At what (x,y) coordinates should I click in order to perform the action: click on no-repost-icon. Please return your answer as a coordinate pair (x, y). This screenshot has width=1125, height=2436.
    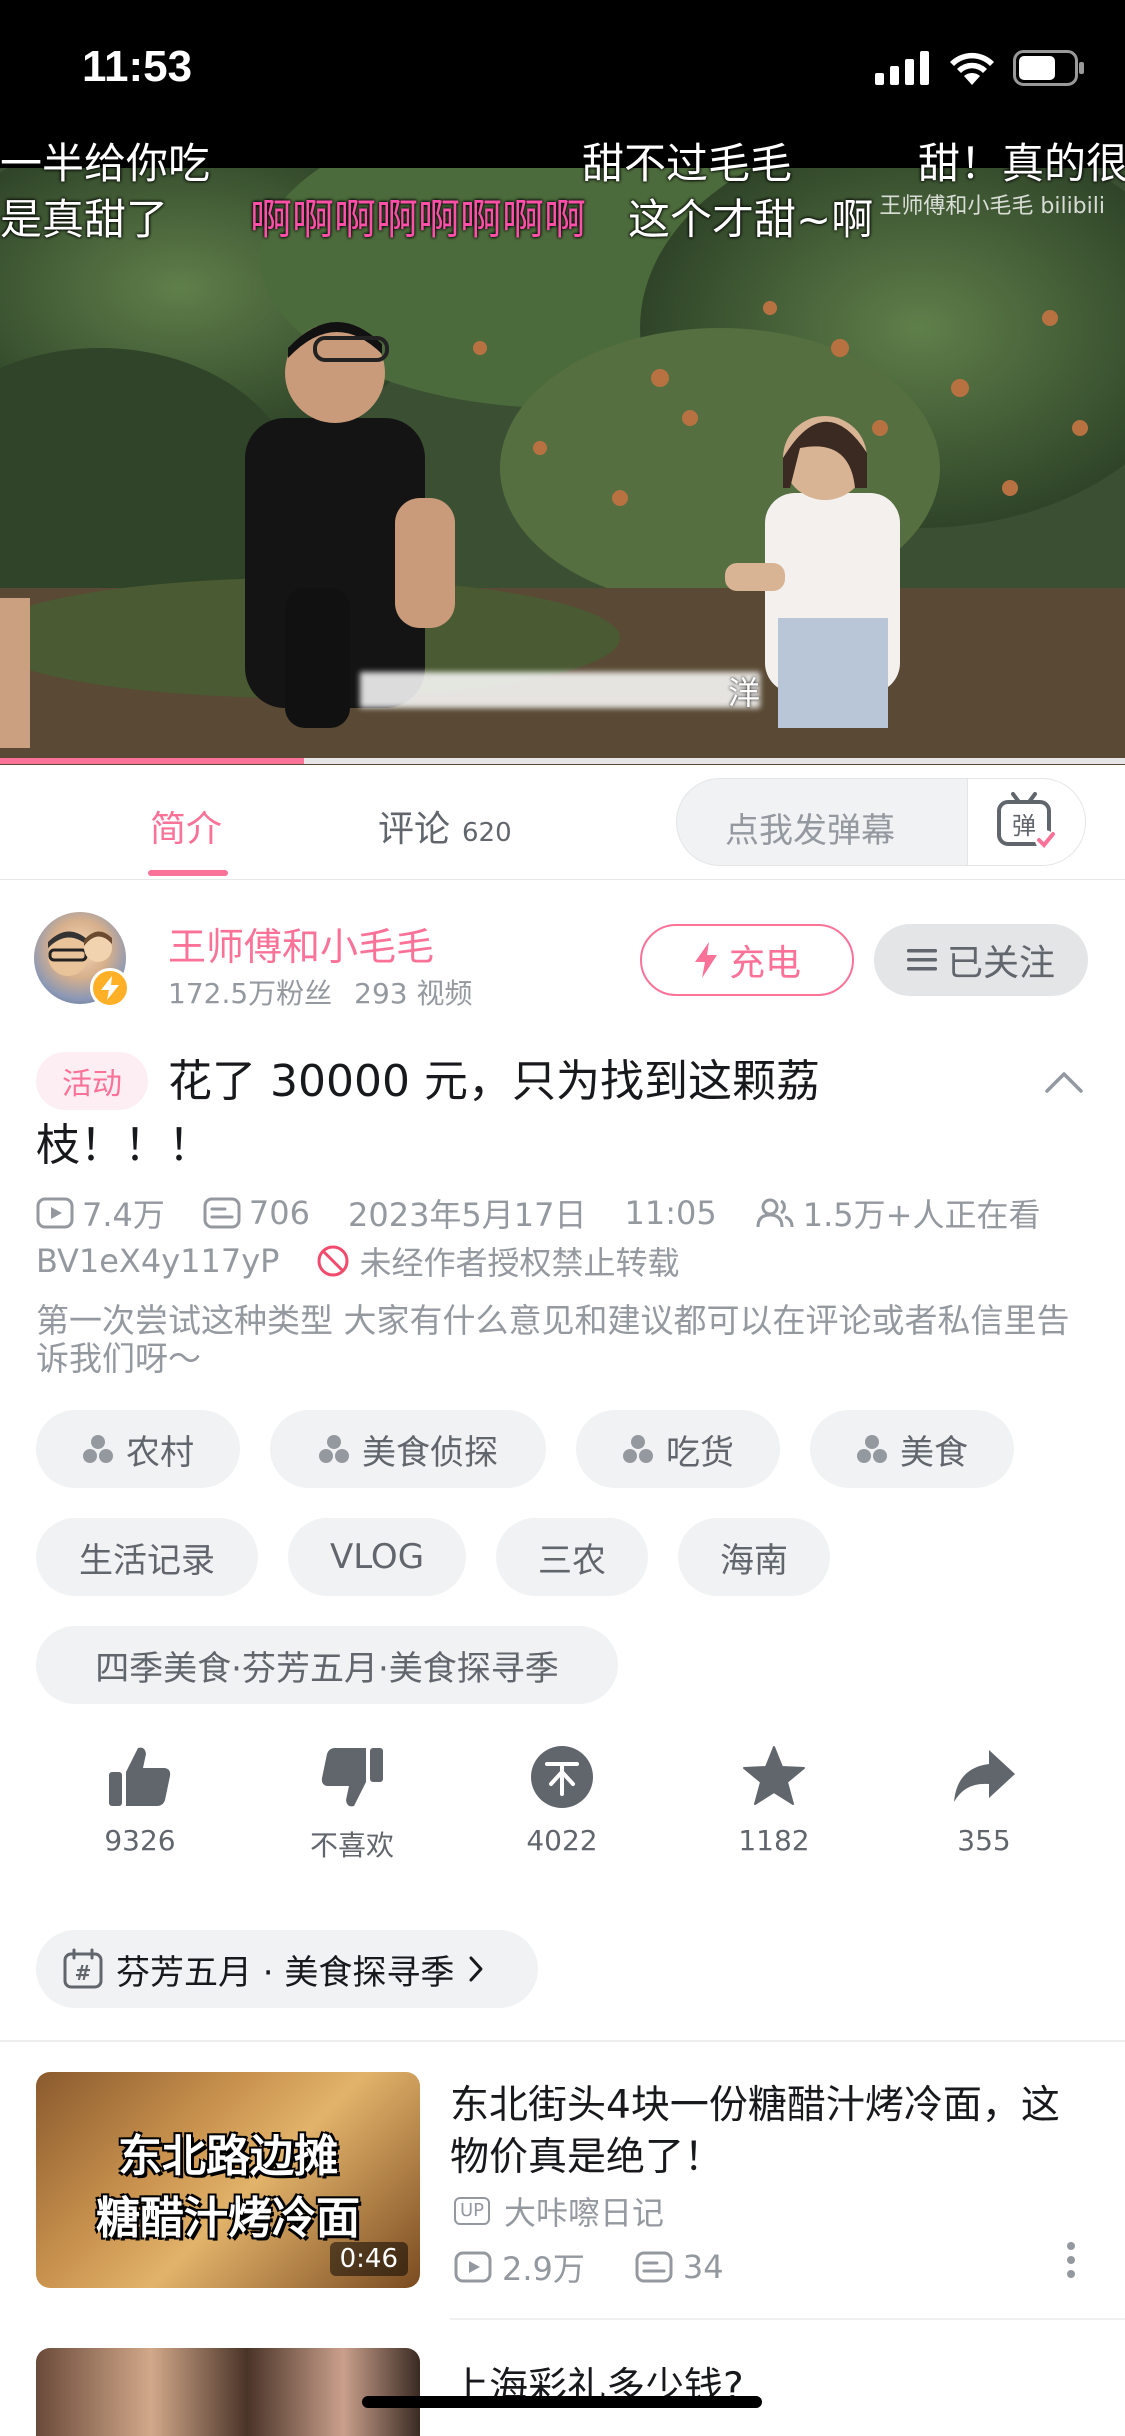
    Looking at the image, I should click on (333, 1261).